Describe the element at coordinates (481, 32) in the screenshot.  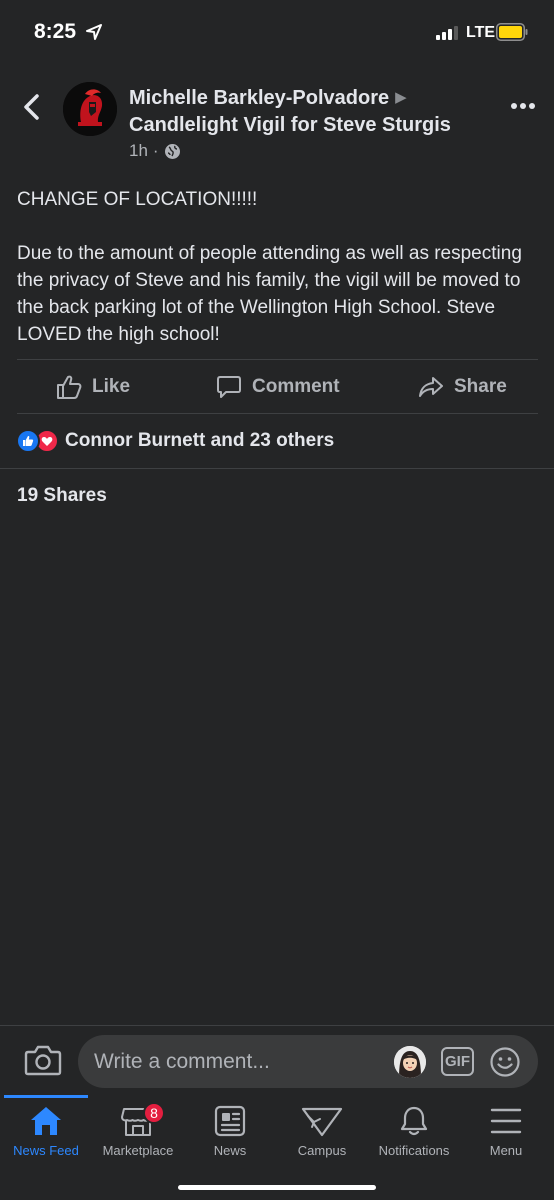
I see `network-type: LTE` at that location.